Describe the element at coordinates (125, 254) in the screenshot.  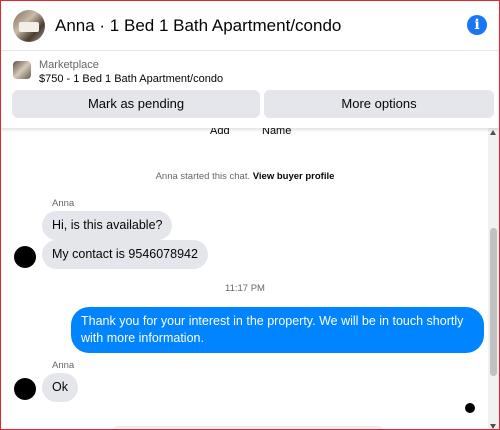
I see `incoming-message: My contact is 9546078942` at that location.